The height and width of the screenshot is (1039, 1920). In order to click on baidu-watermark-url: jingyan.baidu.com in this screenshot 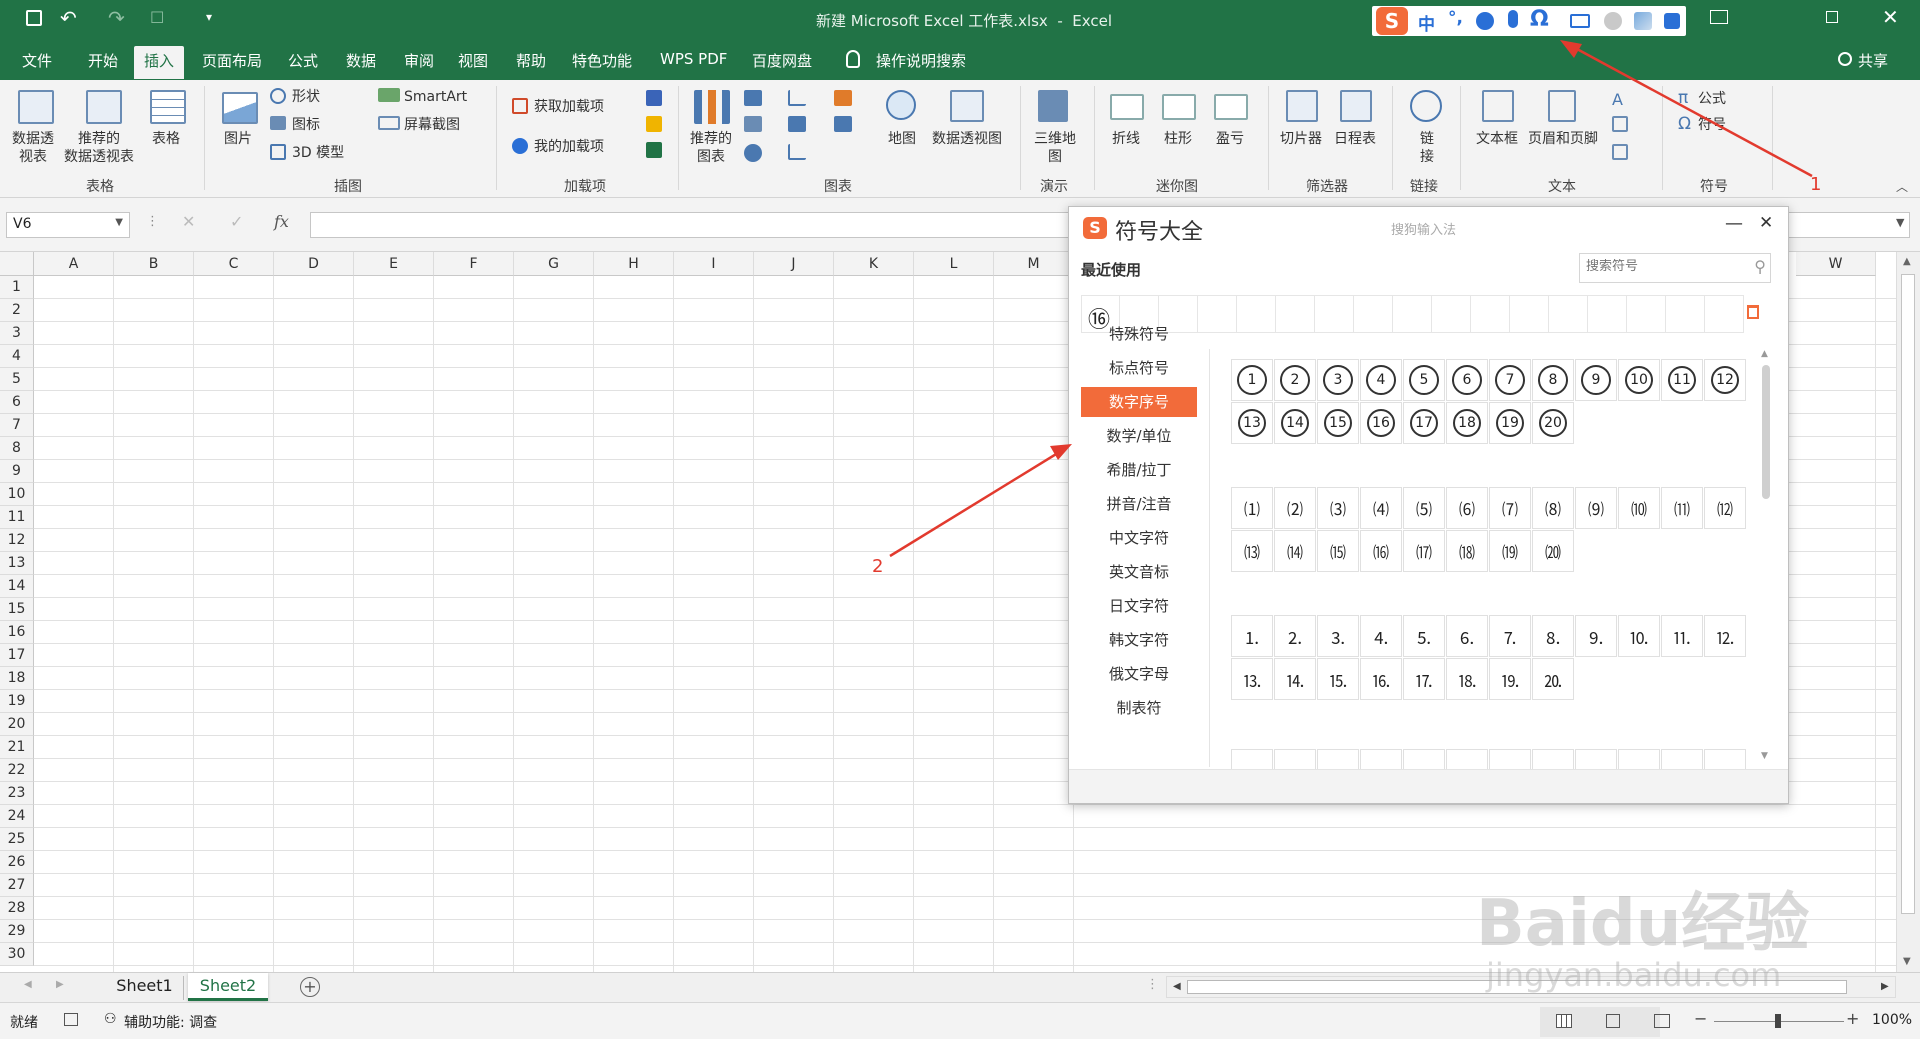, I will do `click(1634, 975)`.